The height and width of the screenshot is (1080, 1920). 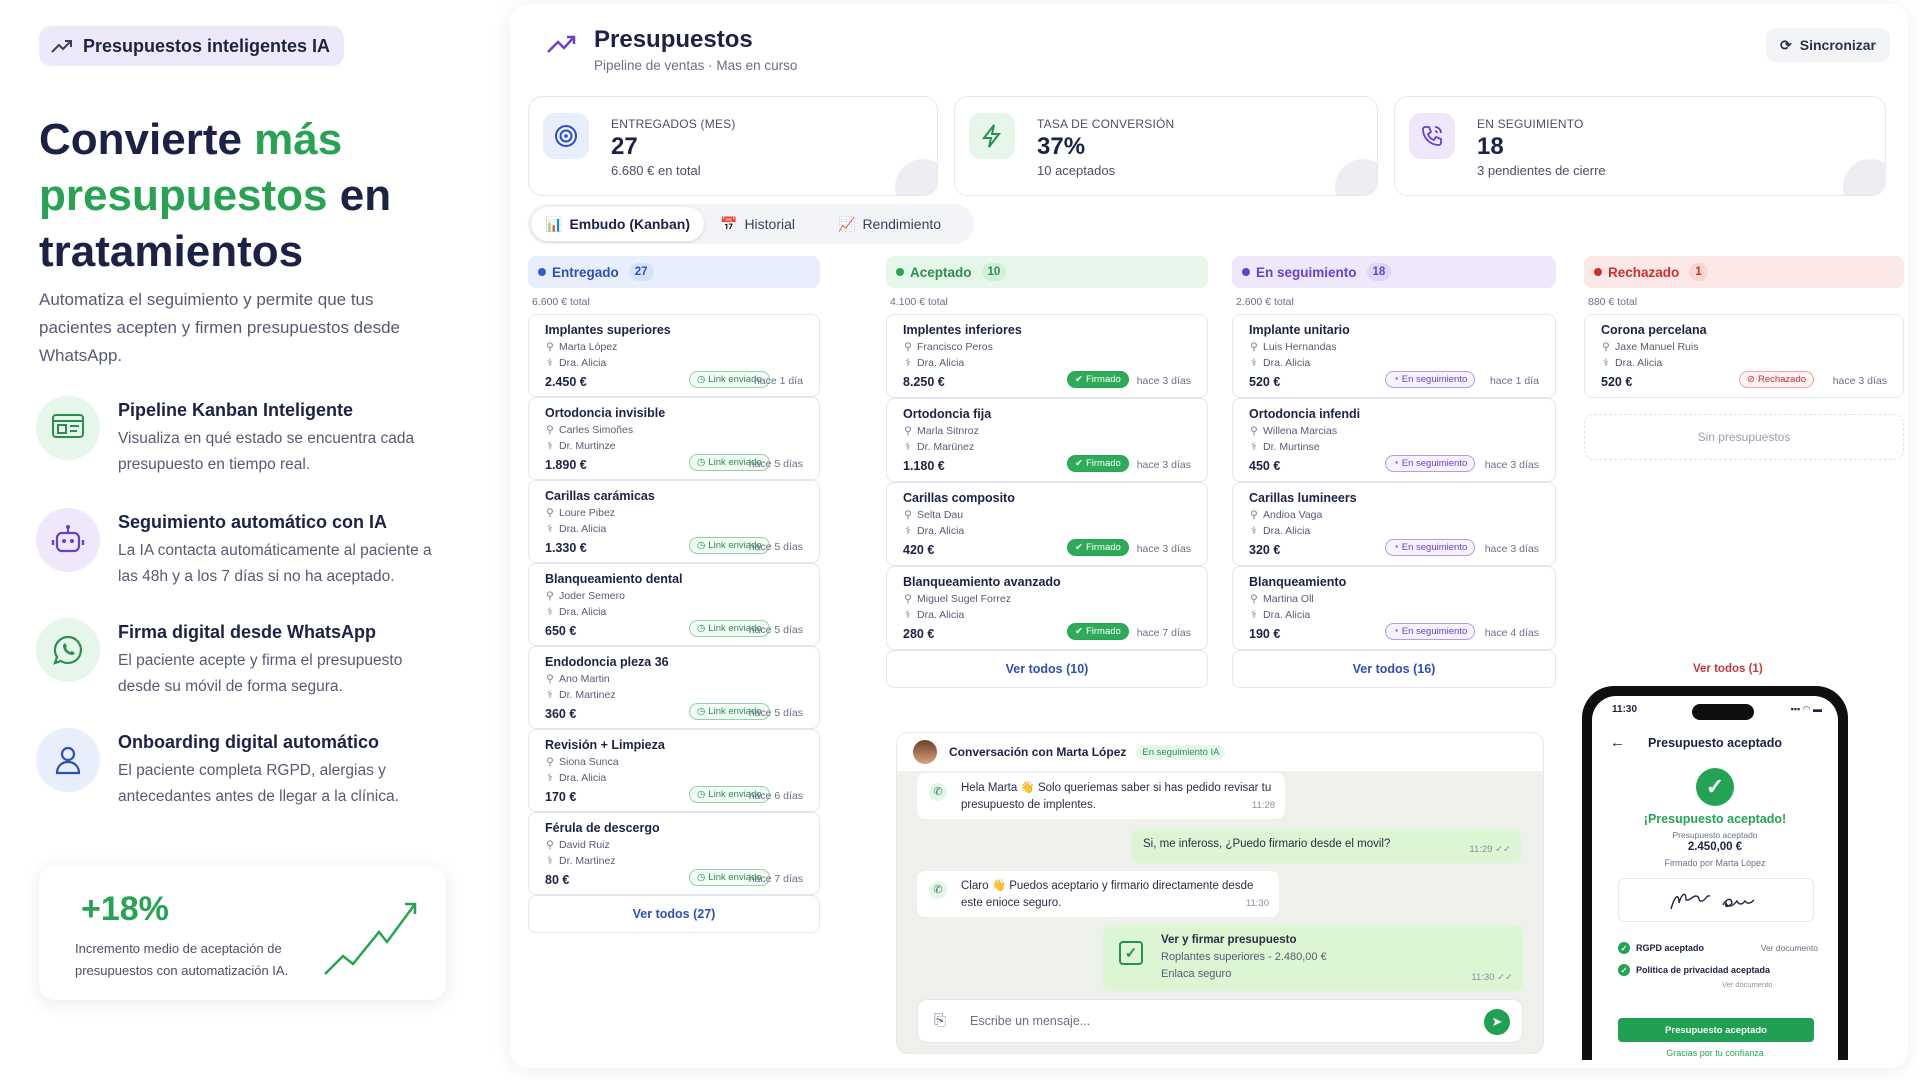 What do you see at coordinates (933, 515) in the screenshot?
I see `patient-row: ⚲ Selta Dau` at bounding box center [933, 515].